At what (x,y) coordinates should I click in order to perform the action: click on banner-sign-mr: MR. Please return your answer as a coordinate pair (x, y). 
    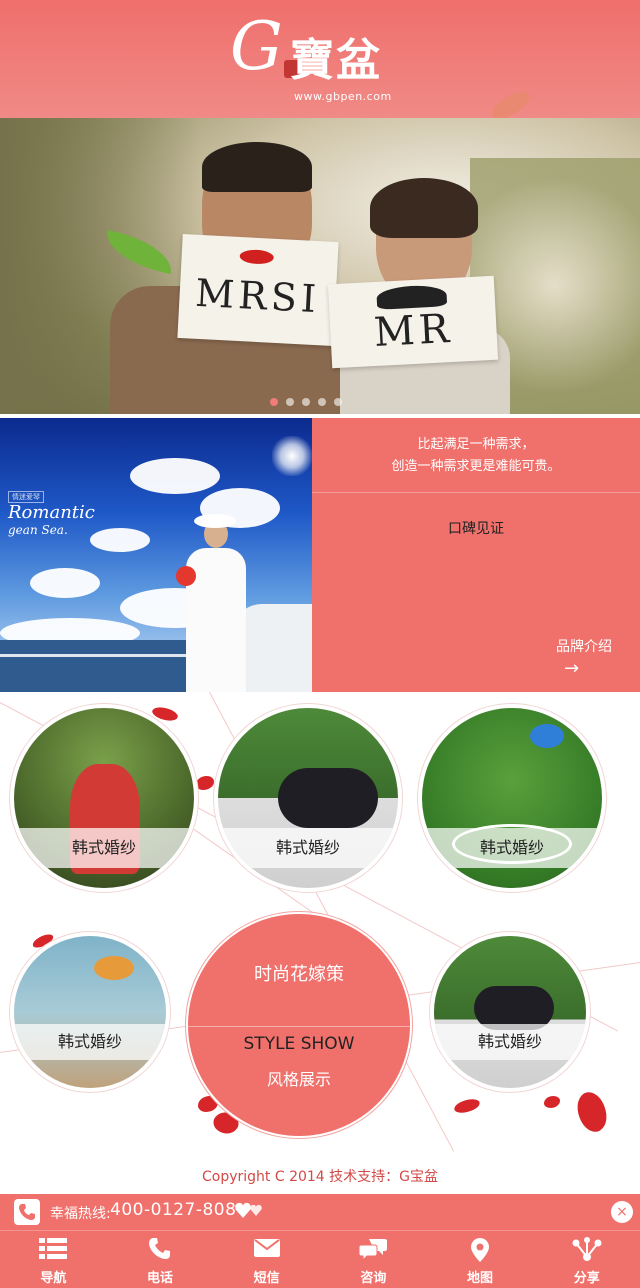
    Looking at the image, I should click on (413, 322).